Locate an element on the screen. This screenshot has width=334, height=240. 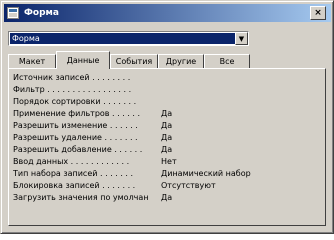
property-value: Нет is located at coordinates (169, 161).